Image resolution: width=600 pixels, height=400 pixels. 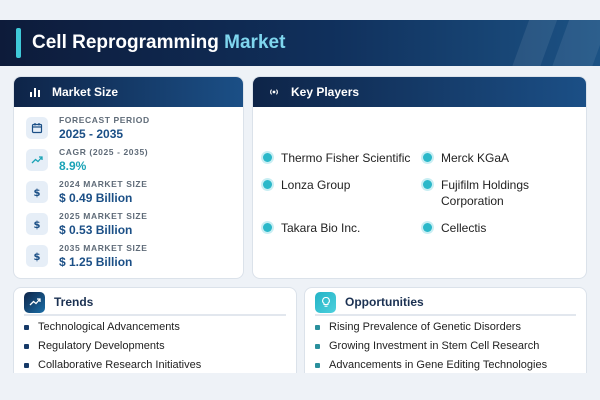 I want to click on lightbulb-icon, so click(x=325, y=302).